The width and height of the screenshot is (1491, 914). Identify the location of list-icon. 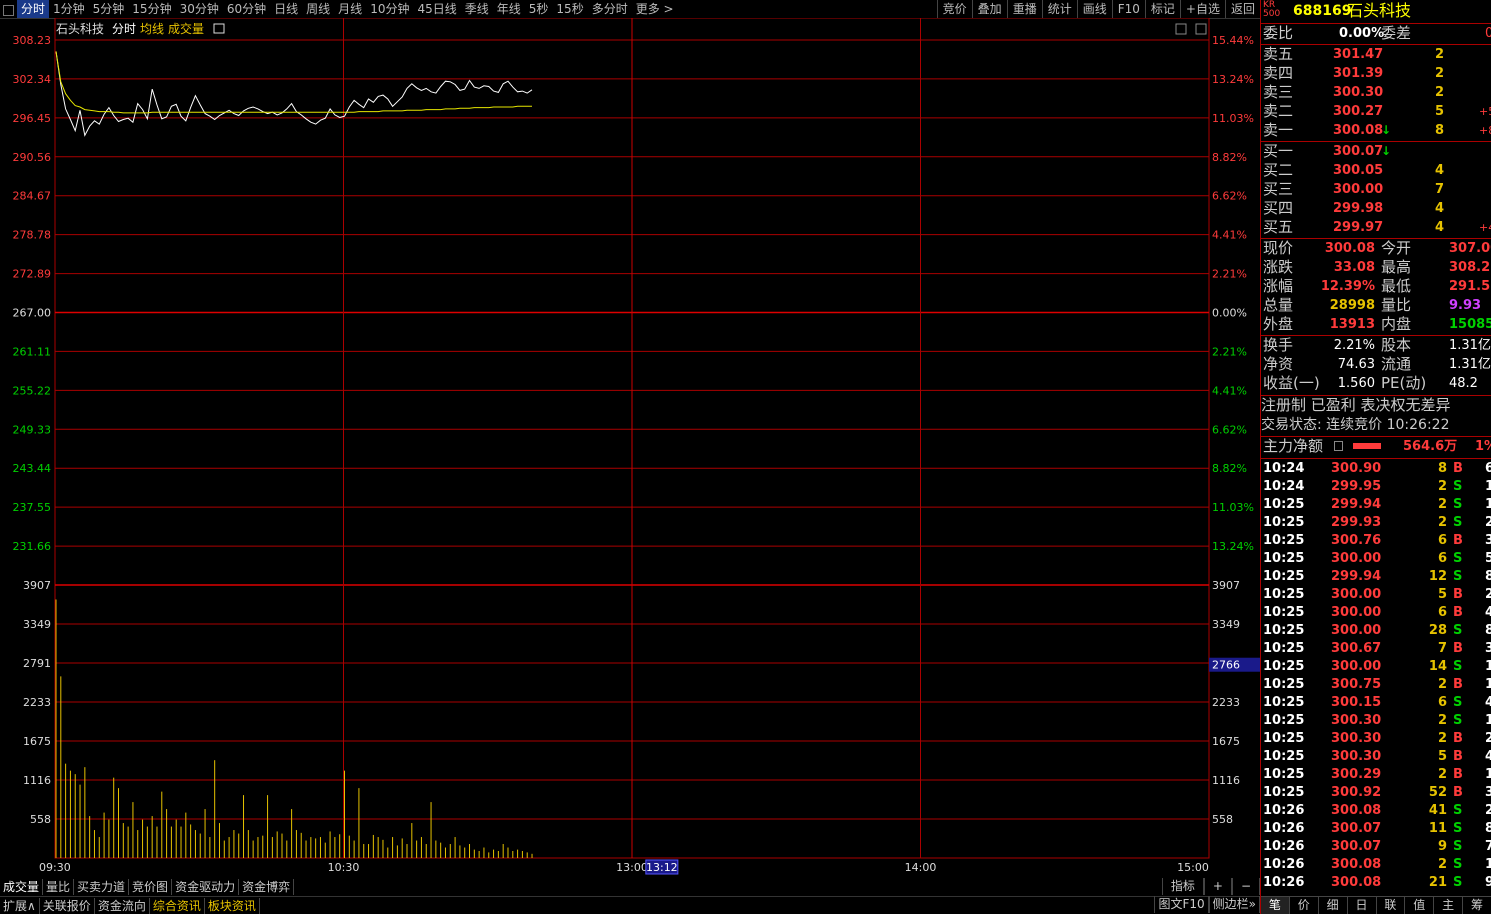
(1338, 446).